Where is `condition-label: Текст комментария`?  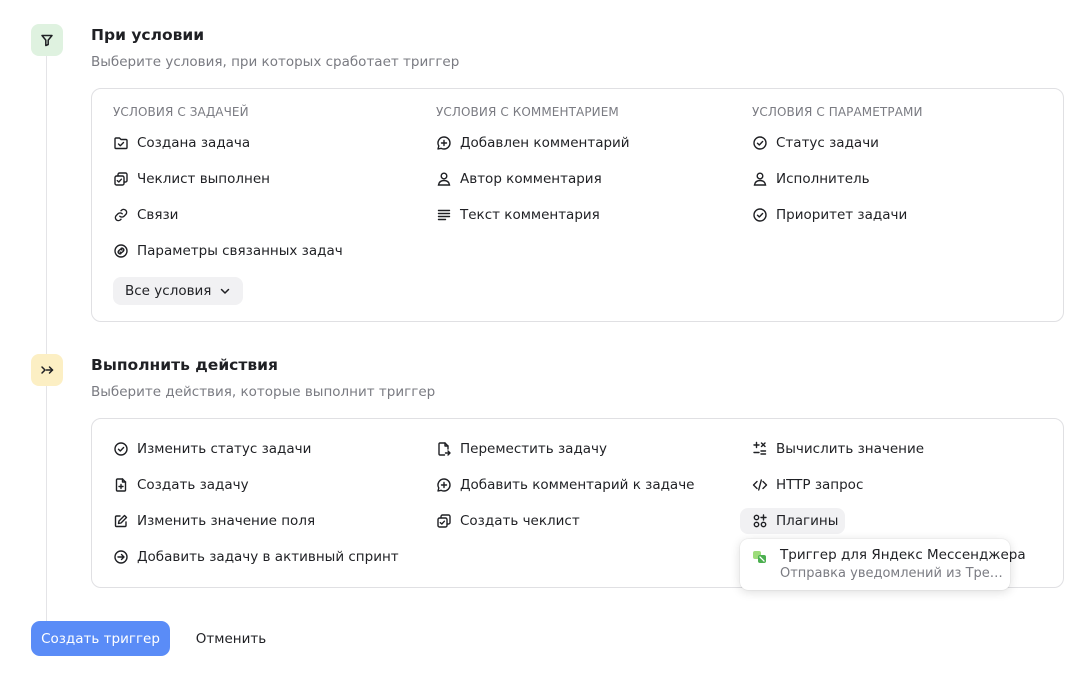
condition-label: Текст комментария is located at coordinates (530, 215).